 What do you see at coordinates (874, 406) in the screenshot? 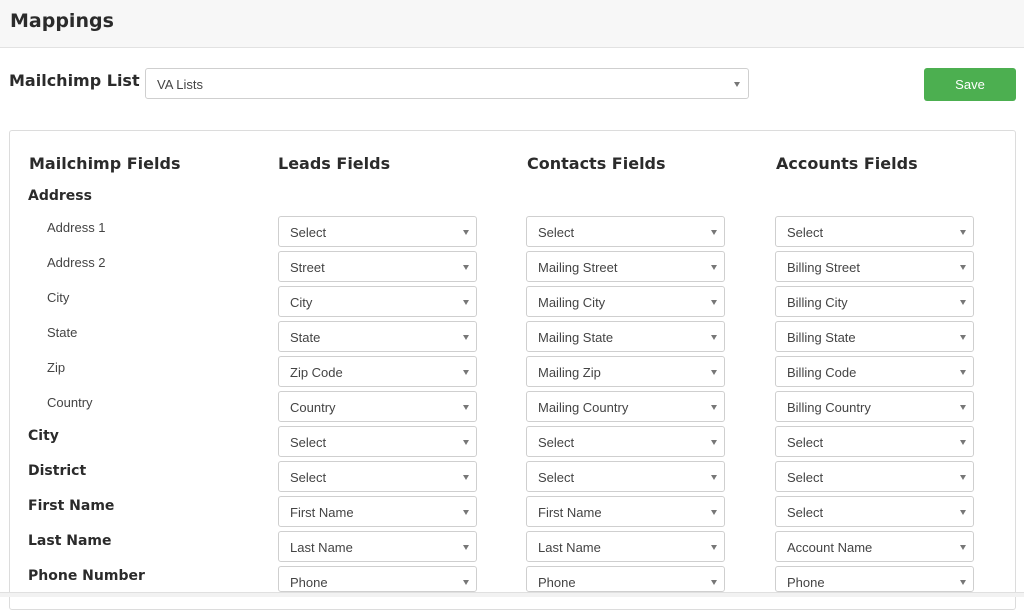
I see `account-field-select: Billing Country` at bounding box center [874, 406].